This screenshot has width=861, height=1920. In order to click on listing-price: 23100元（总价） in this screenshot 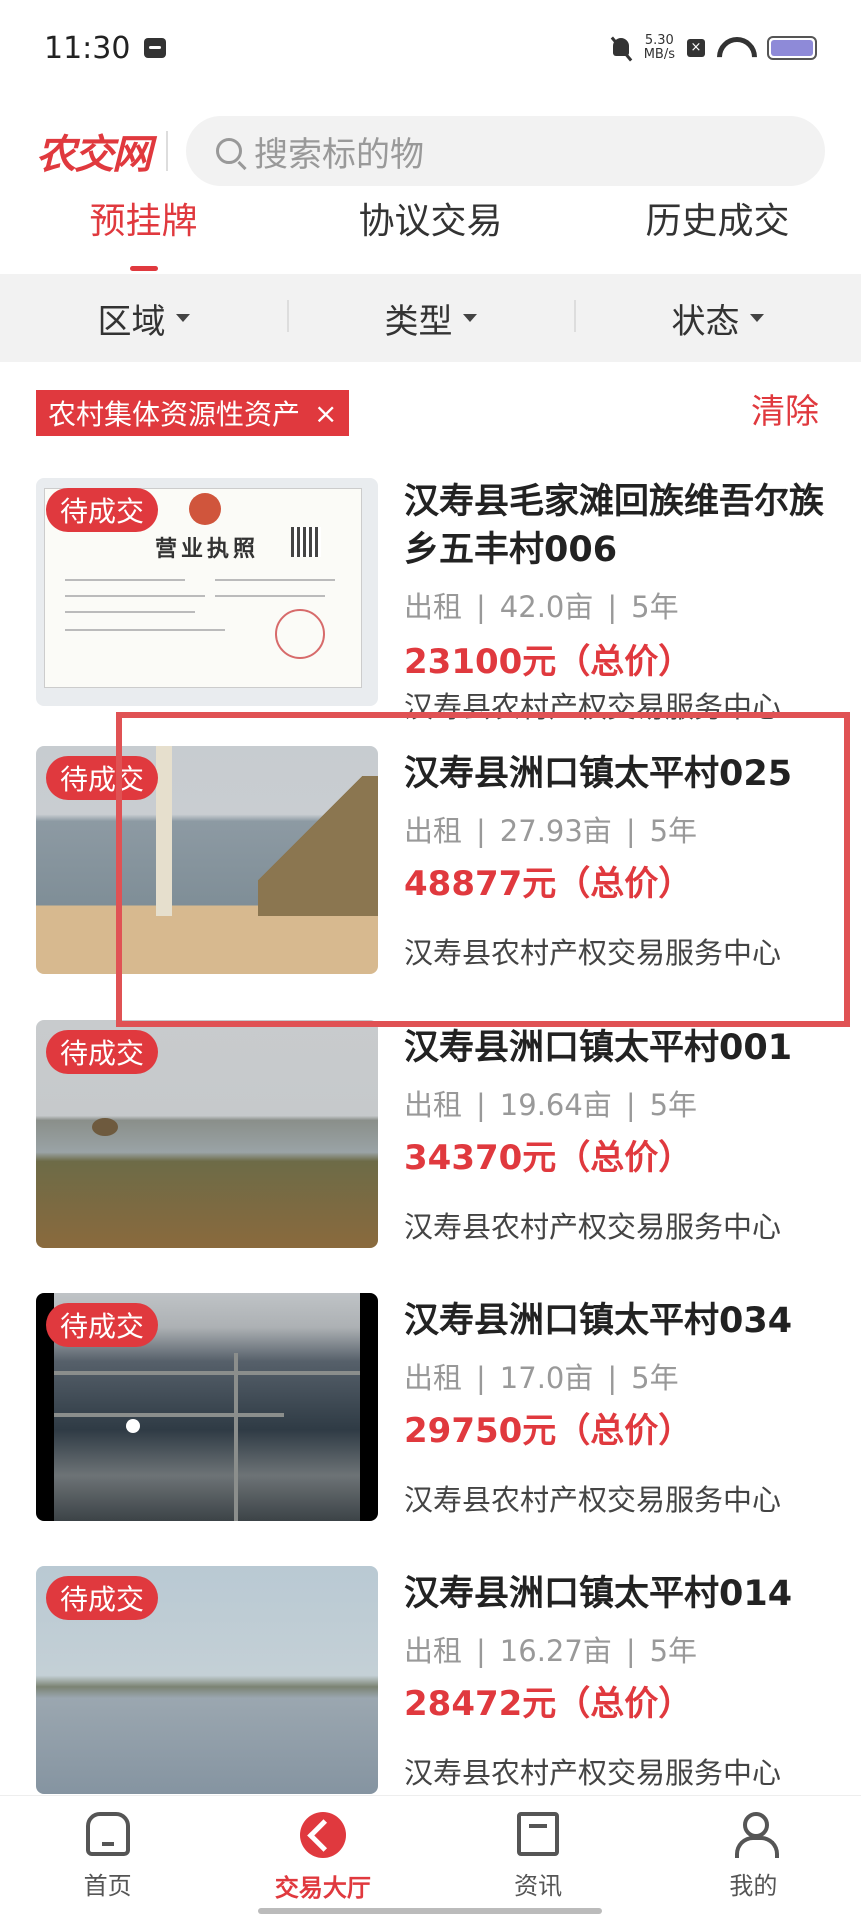, I will do `click(548, 662)`.